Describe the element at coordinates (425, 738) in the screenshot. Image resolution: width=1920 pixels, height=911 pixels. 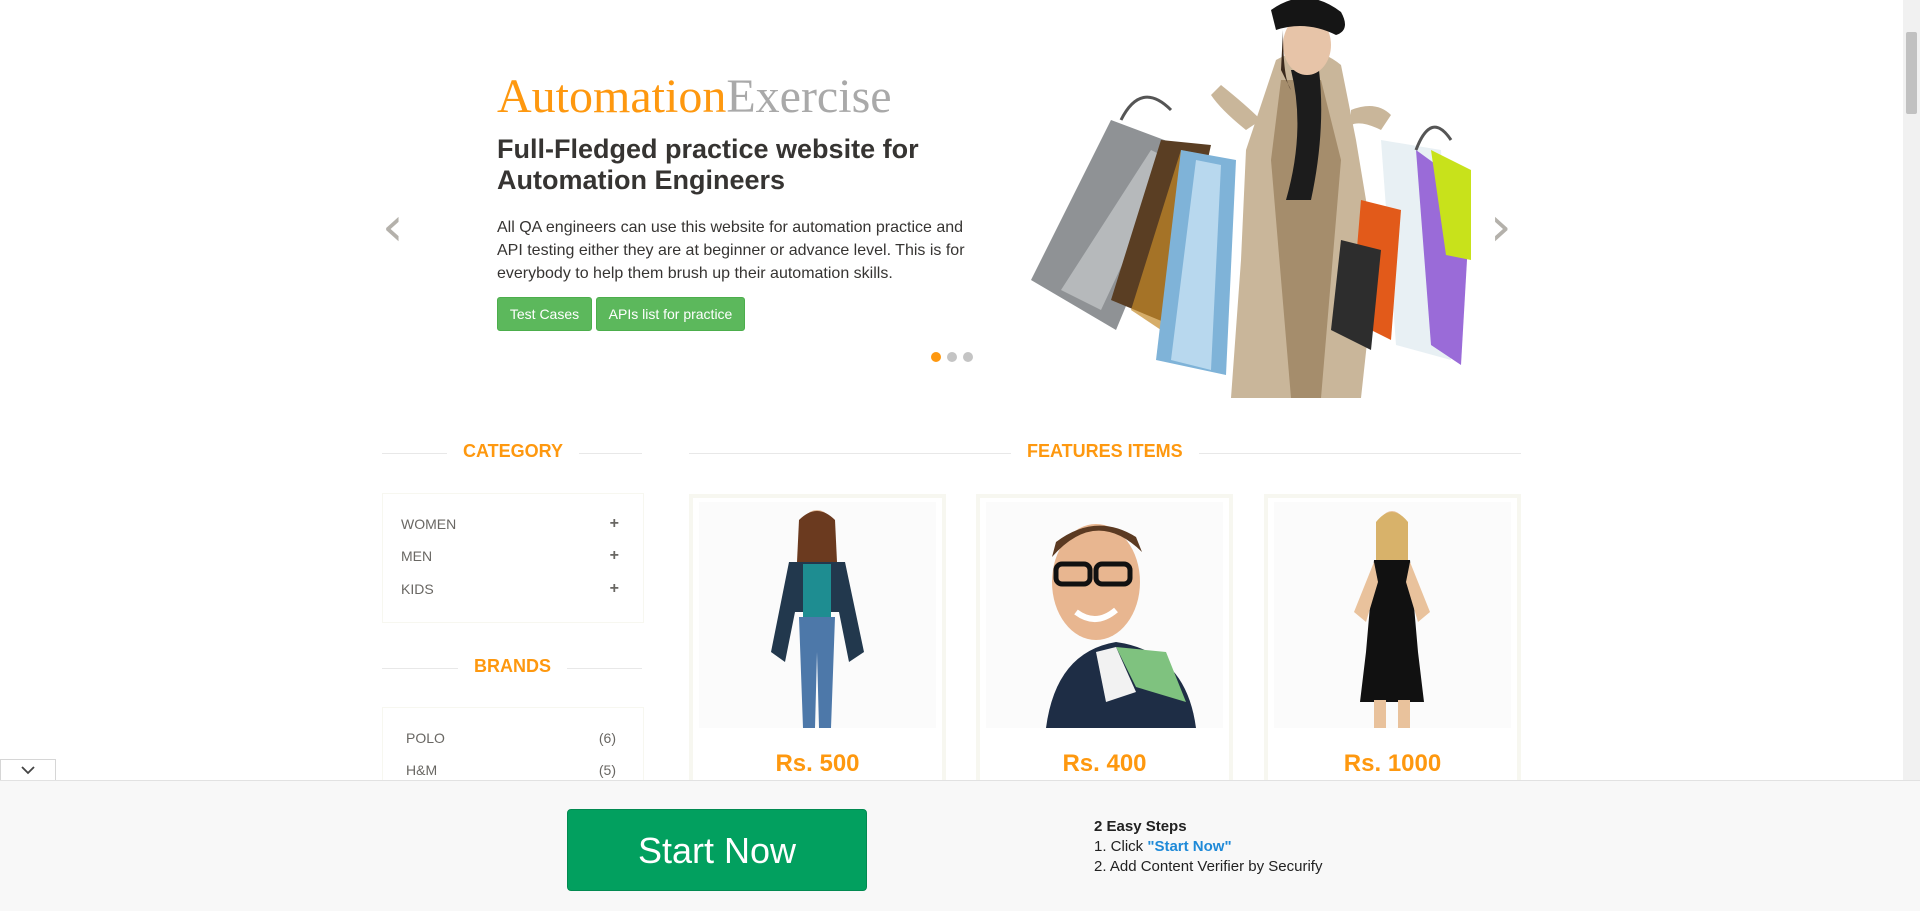
I see `brand-label: POLO` at that location.